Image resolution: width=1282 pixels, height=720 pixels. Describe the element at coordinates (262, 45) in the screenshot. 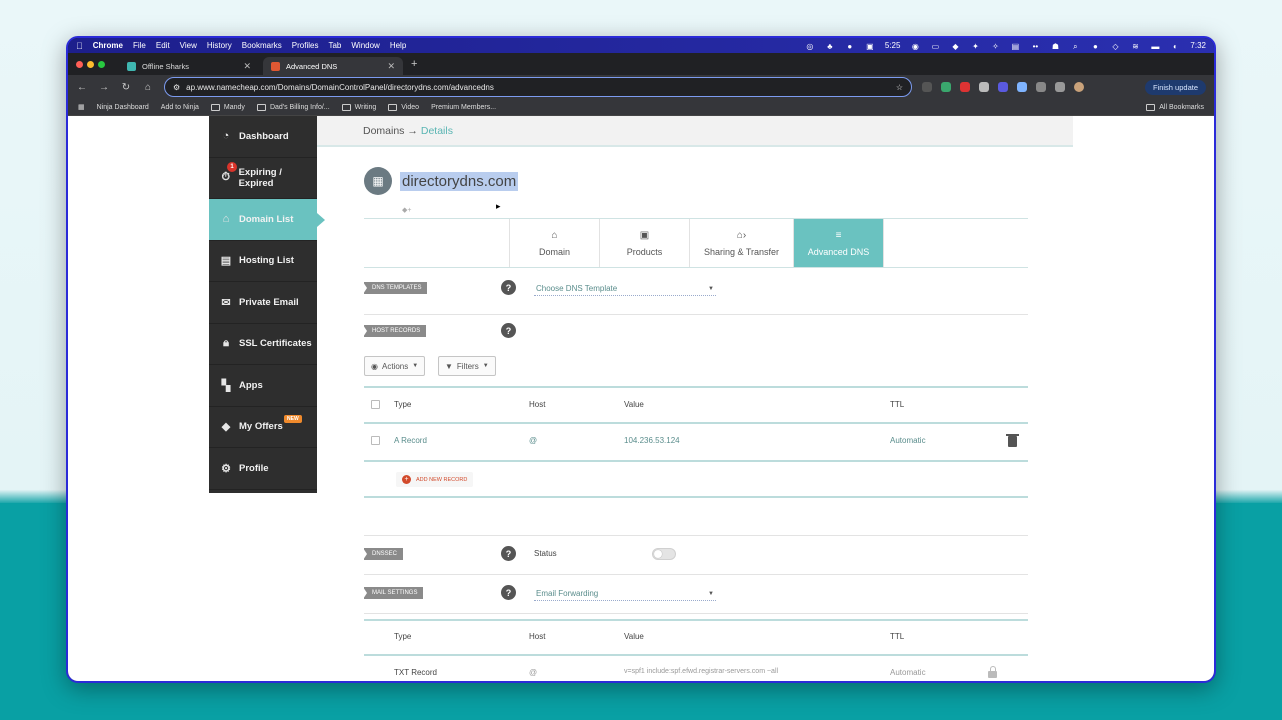

I see `menu-bookmarks: Bookmarks` at that location.